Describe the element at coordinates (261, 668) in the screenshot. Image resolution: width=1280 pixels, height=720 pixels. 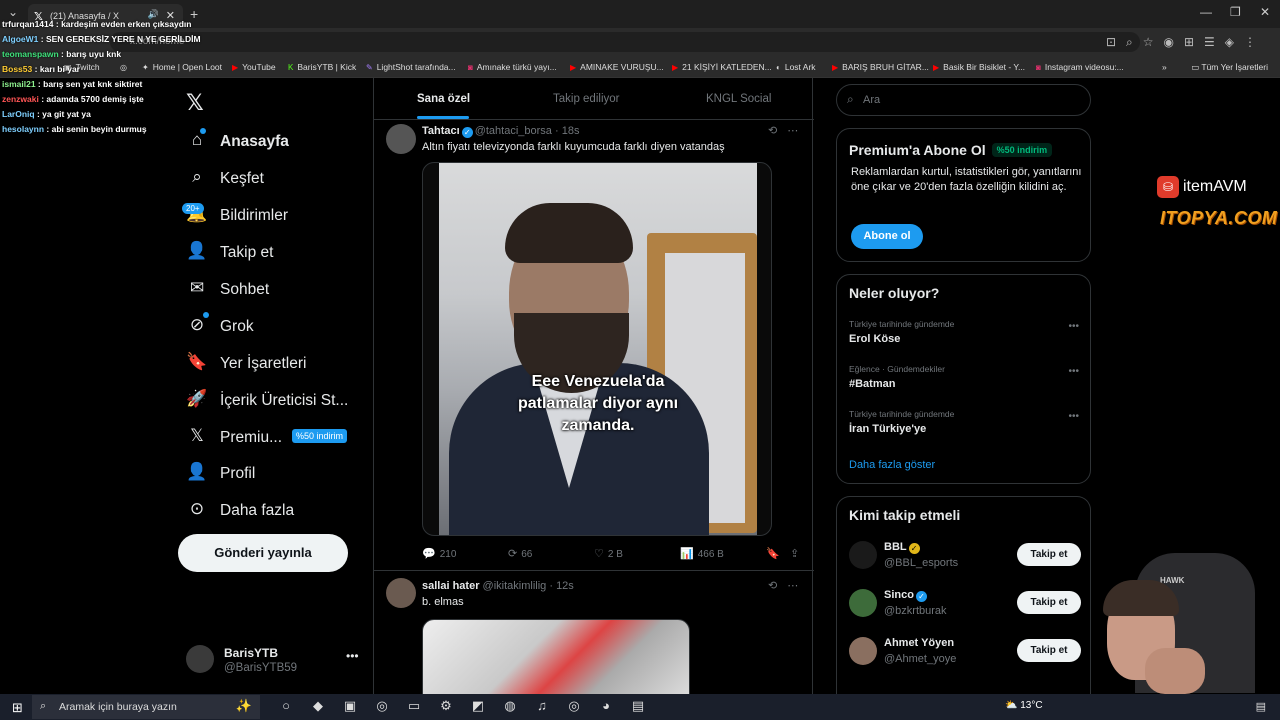
I see `profile-handle: @BarisYTB59` at that location.